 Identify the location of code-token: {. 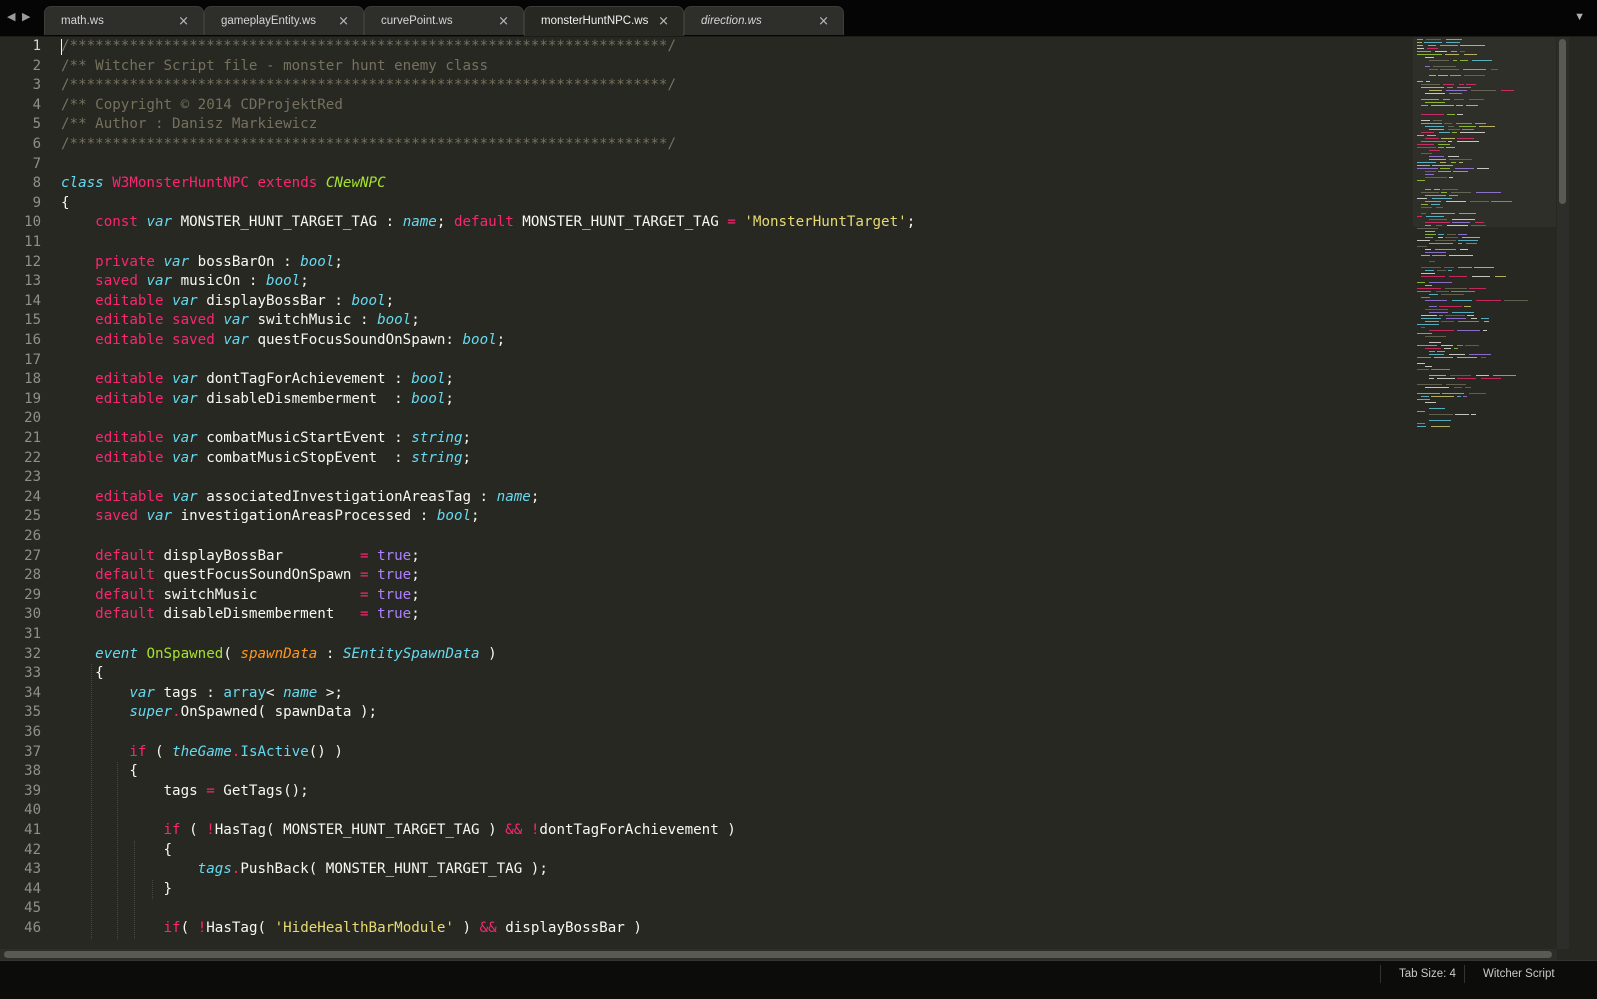
(82, 673).